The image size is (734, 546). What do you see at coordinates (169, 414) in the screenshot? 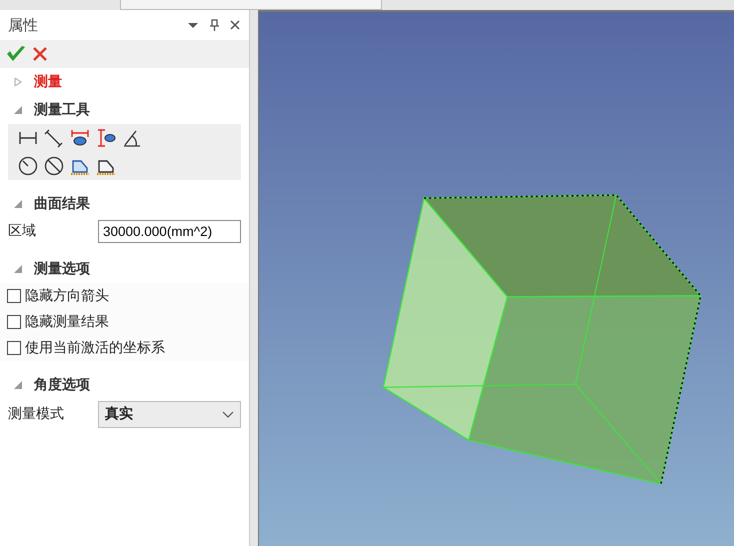
I see `dropdown: 真实` at bounding box center [169, 414].